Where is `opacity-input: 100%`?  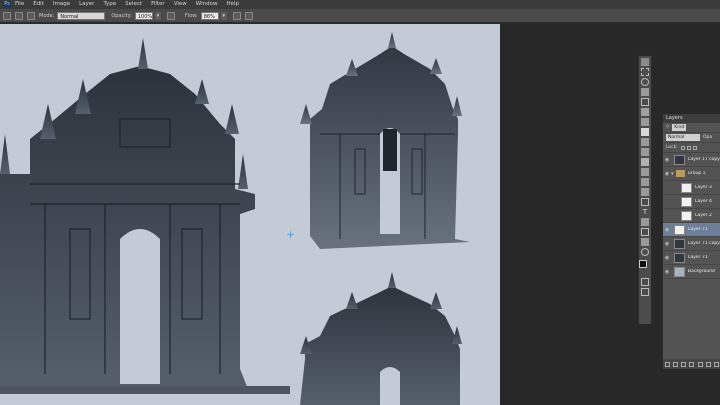
opacity-input: 100% is located at coordinates (143, 15).